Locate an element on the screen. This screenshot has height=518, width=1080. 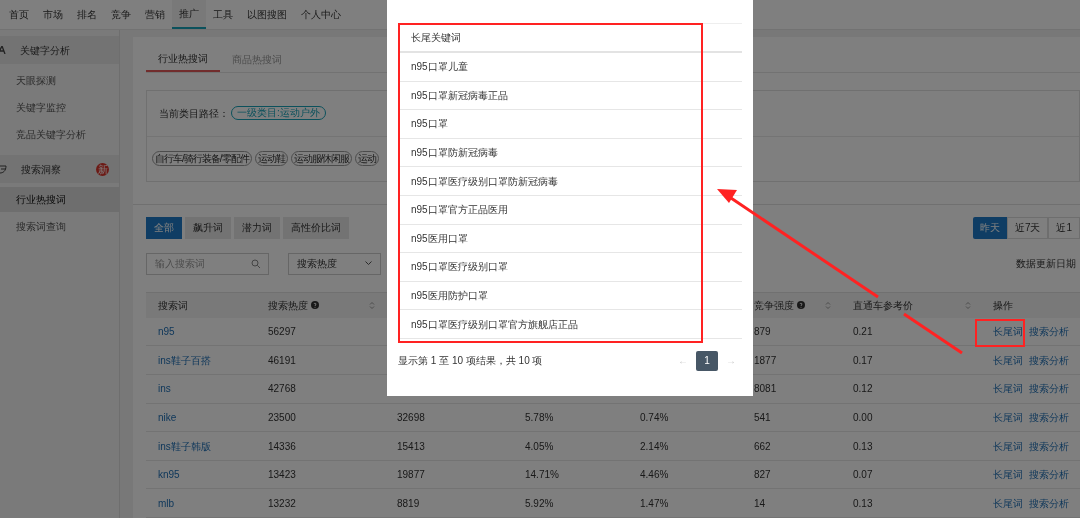
breadcrumb-label: 当前类目路径： is located at coordinates (194, 113).